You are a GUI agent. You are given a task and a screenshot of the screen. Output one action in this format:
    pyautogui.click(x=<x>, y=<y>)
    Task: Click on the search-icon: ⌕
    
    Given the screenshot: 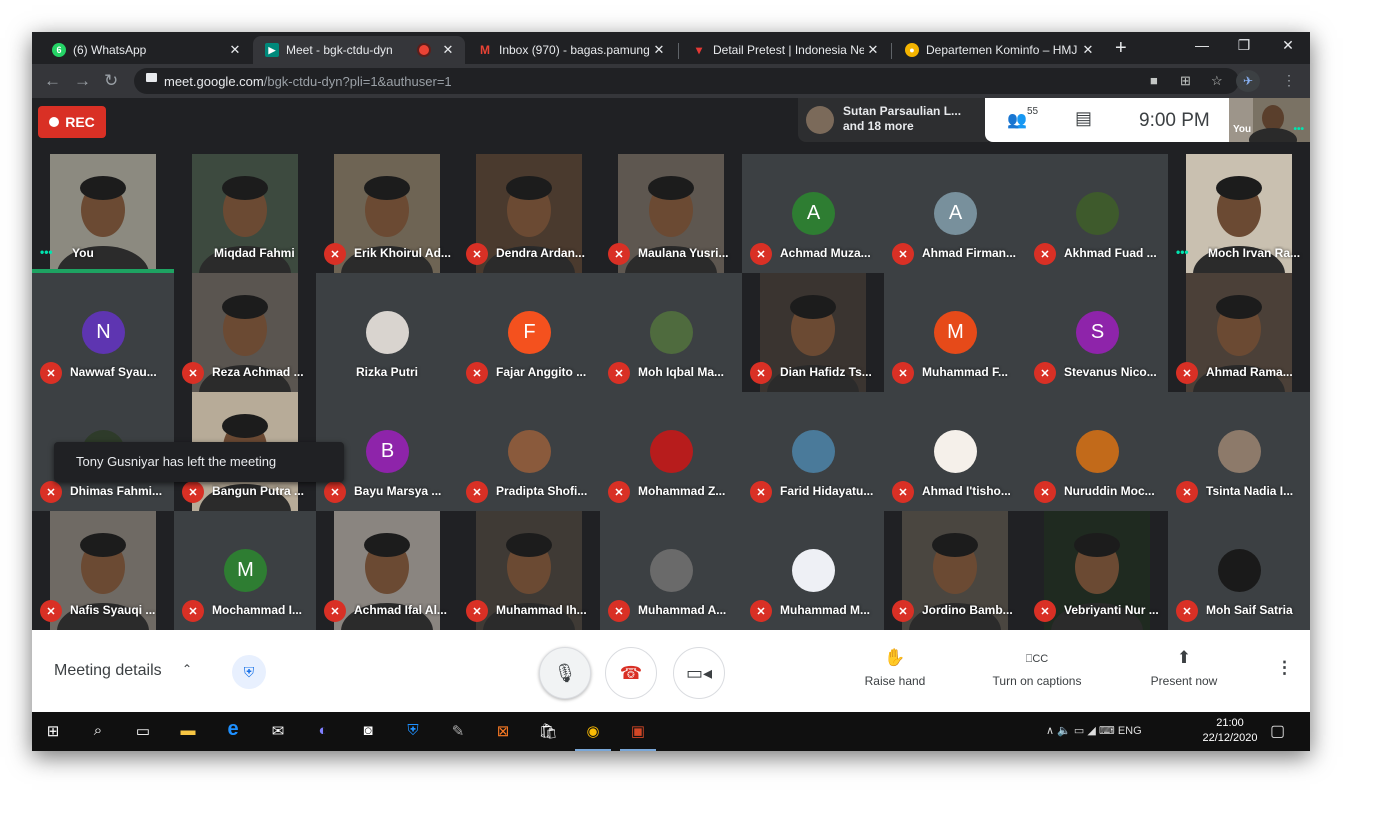 What is the action you would take?
    pyautogui.click(x=98, y=732)
    